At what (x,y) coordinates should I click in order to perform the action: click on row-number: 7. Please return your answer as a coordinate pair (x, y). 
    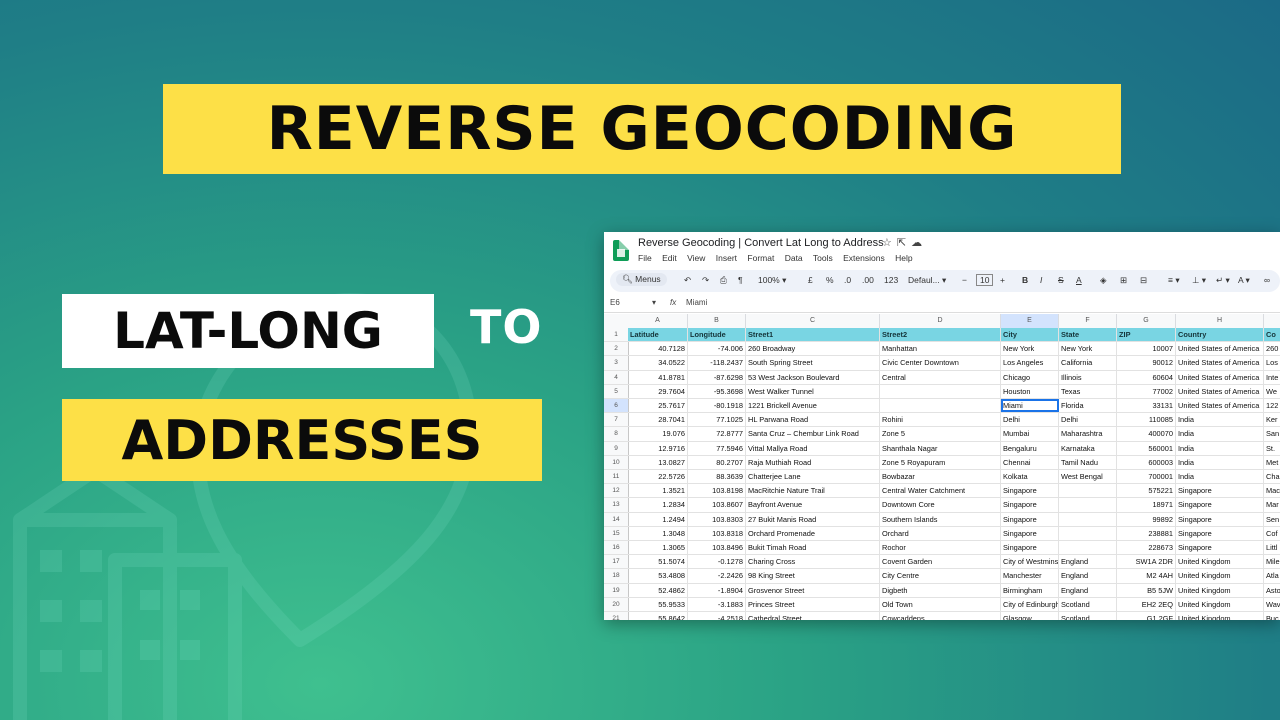
    Looking at the image, I should click on (616, 420).